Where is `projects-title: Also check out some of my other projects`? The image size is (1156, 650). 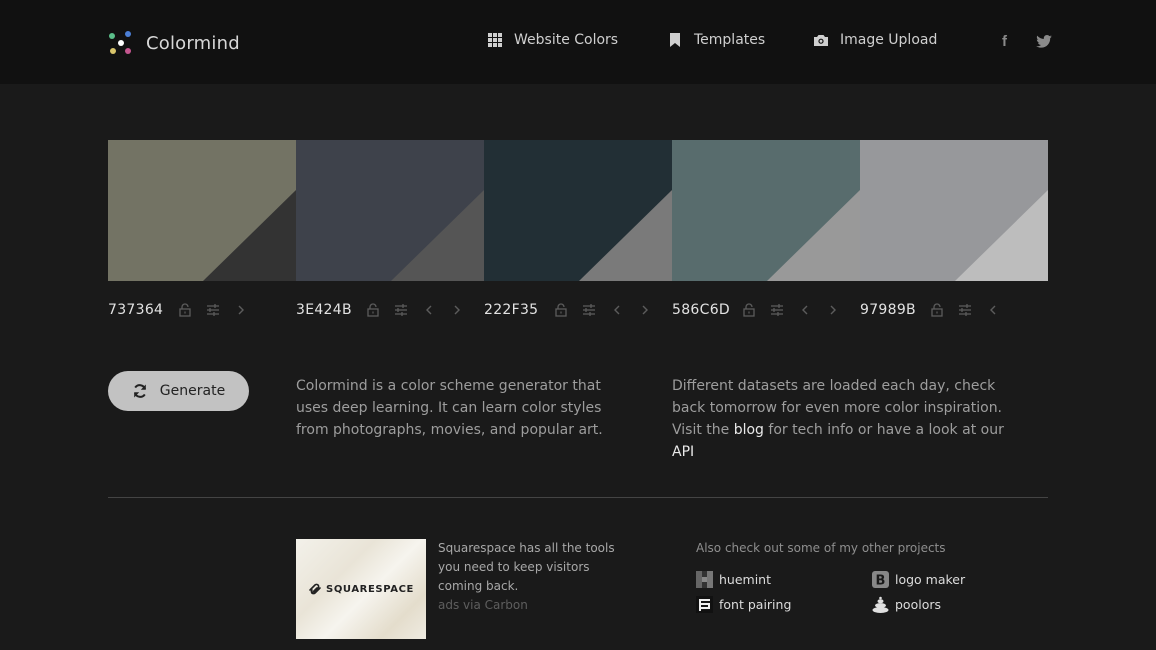 projects-title: Also check out some of my other projects is located at coordinates (821, 548).